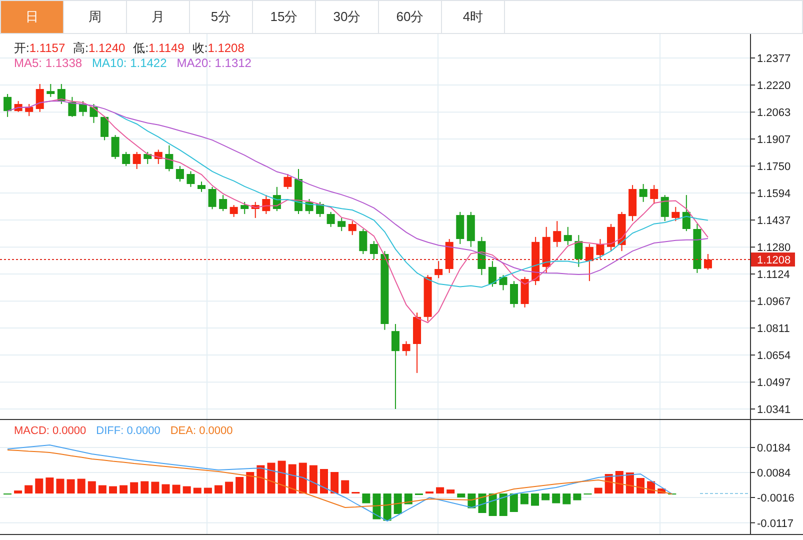 This screenshot has height=540, width=803. I want to click on ma-legend: MA10: 1.1422, so click(129, 63).